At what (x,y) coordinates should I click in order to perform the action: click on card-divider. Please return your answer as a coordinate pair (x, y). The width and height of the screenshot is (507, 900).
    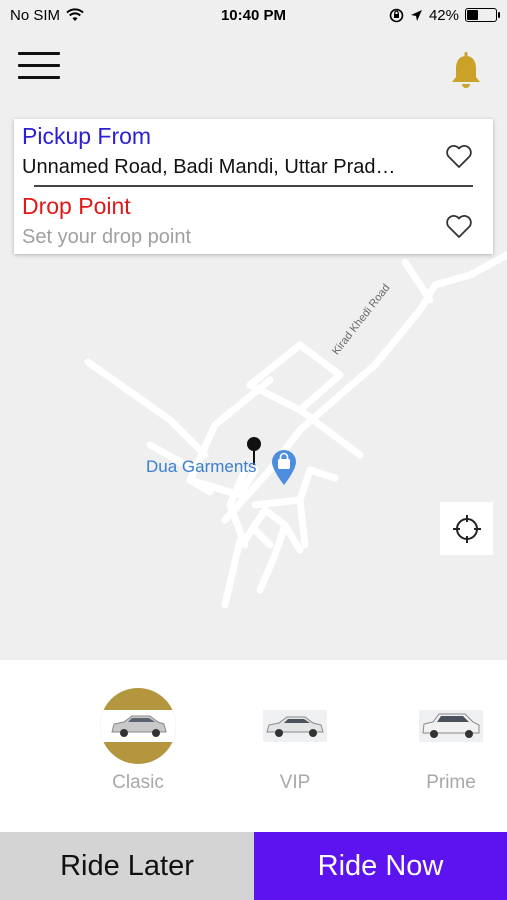
    Looking at the image, I should click on (253, 186).